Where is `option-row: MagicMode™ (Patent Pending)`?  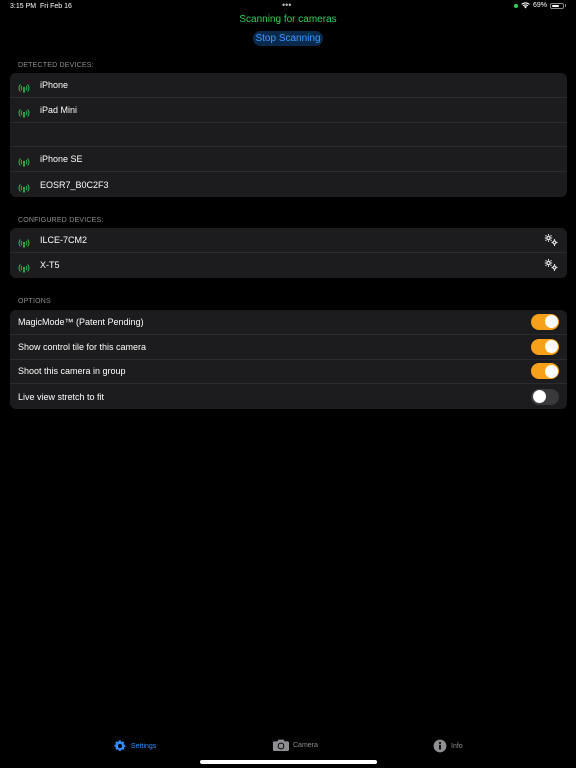
option-row: MagicMode™ (Patent Pending) is located at coordinates (288, 322).